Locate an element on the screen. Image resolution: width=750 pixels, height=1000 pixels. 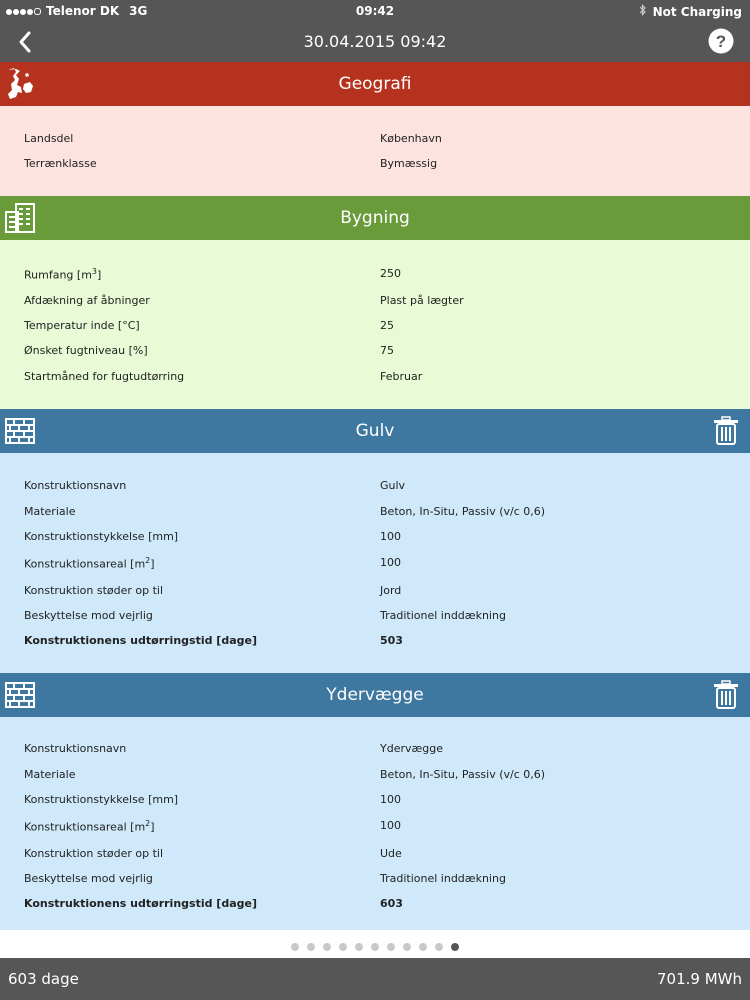
navigation-bar: 30.04.2015 09:42 ? is located at coordinates (375, 42).